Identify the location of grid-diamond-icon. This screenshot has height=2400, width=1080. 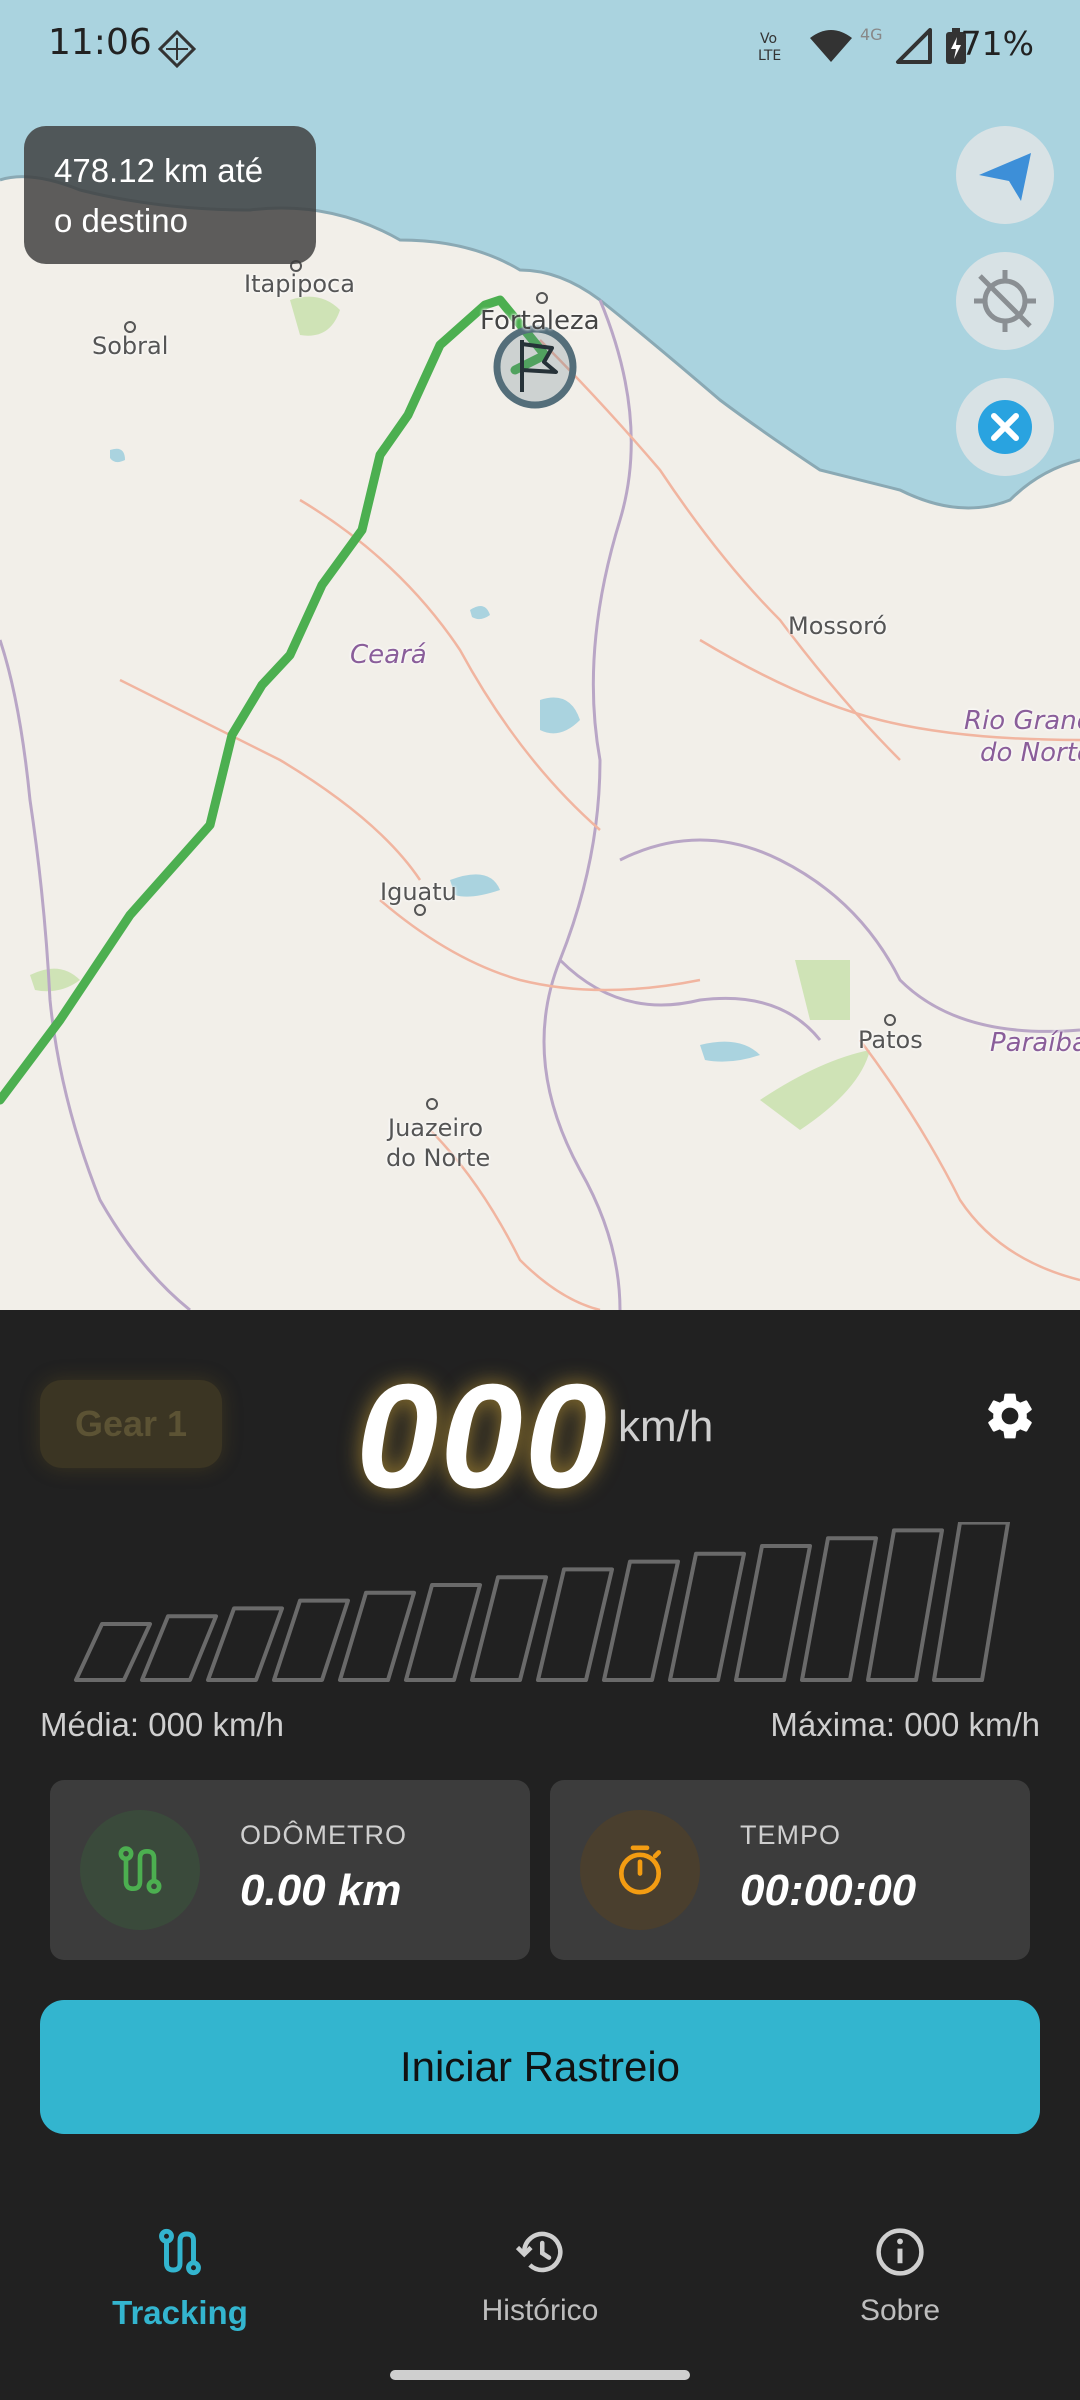
(177, 49).